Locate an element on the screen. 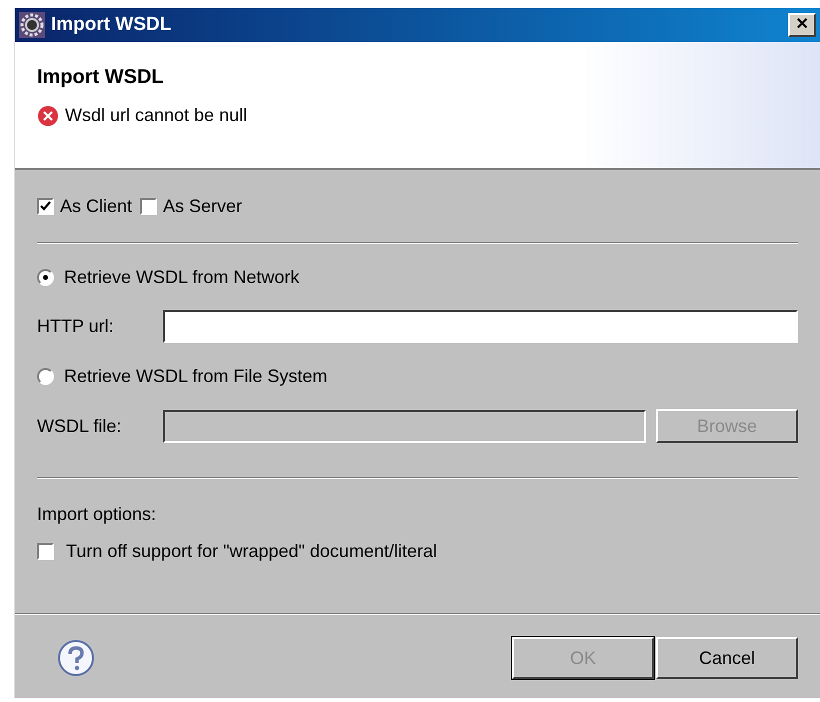 This screenshot has width=820, height=702. checkbox-label: Turn off support for "wrapped" document/literal is located at coordinates (251, 551).